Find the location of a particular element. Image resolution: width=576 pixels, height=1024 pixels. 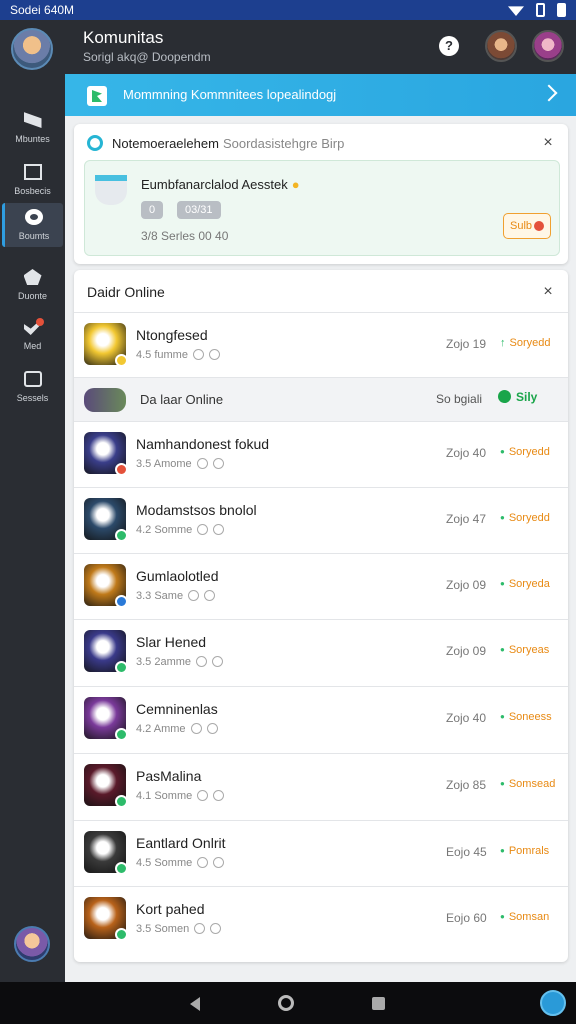

sidebar-item-label: Duonte is located at coordinates (32, 296).